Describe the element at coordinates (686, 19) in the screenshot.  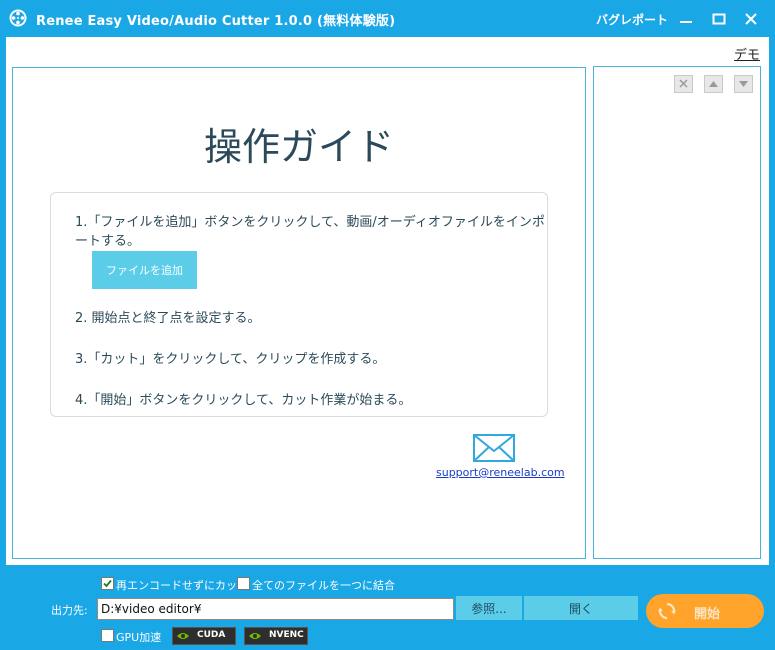
I see `minimize-icon` at that location.